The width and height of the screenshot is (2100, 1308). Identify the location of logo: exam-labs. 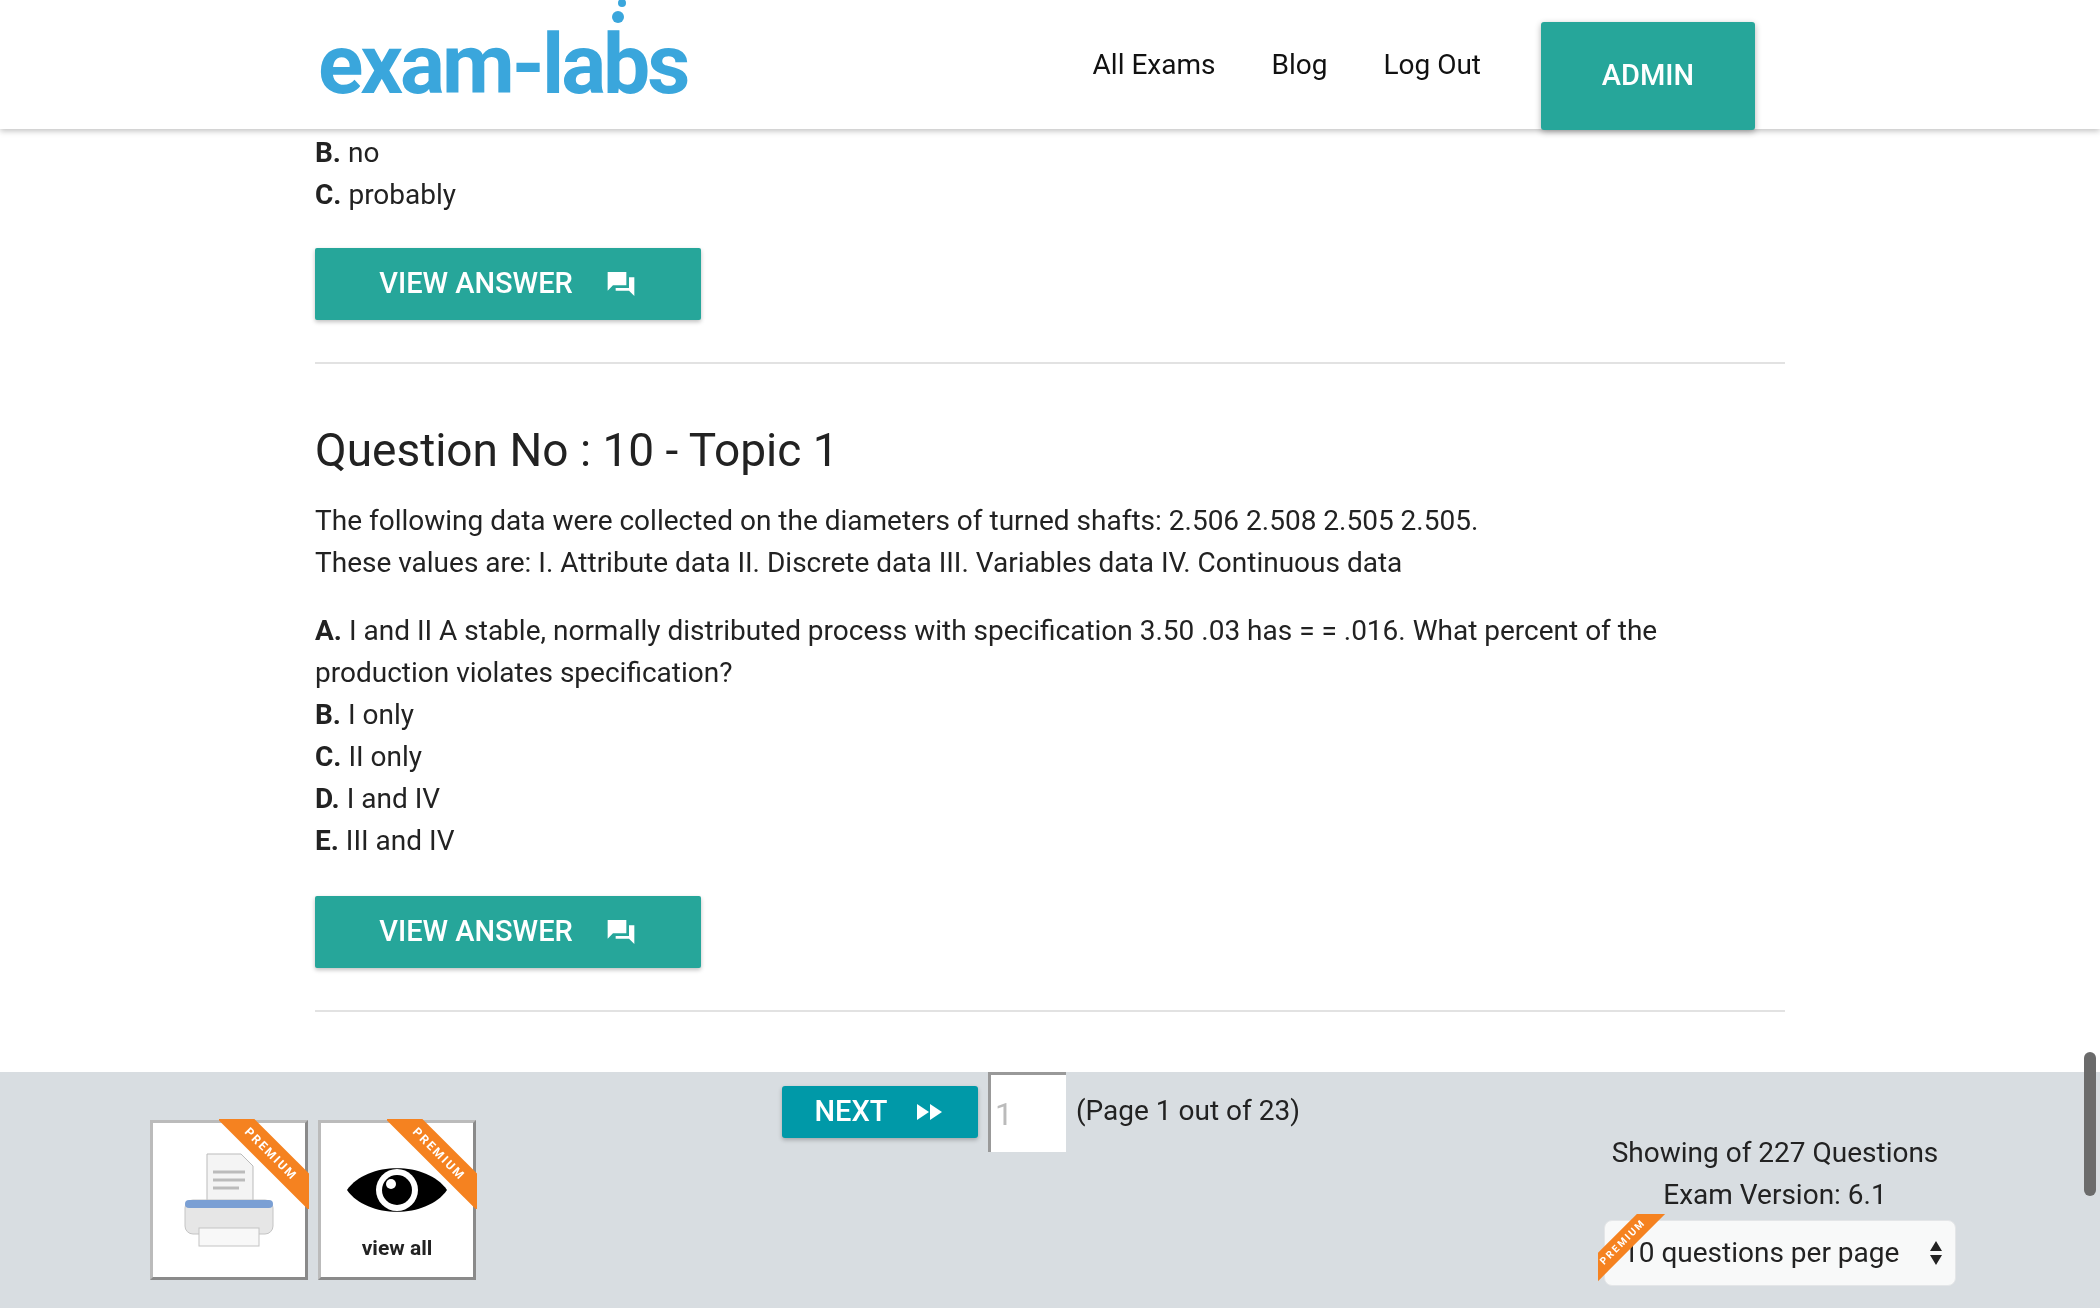
(503, 64).